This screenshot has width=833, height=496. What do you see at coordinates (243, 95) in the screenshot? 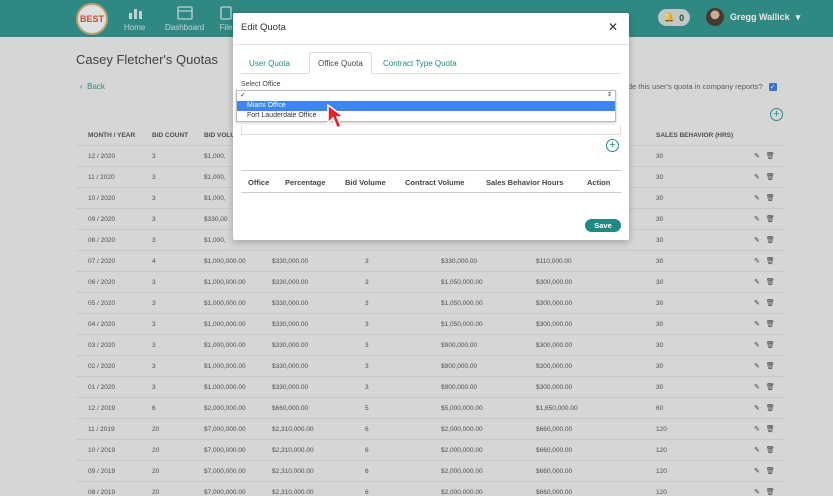
I see `check-icon: ✓` at bounding box center [243, 95].